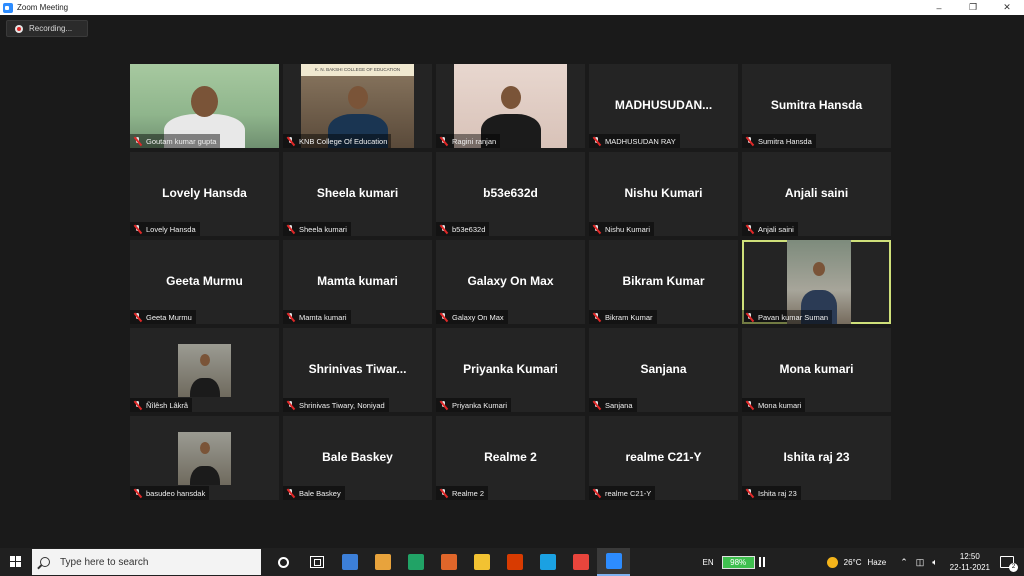 This screenshot has width=1024, height=576. What do you see at coordinates (468, 493) in the screenshot?
I see `participant-name: Realme 2` at bounding box center [468, 493].